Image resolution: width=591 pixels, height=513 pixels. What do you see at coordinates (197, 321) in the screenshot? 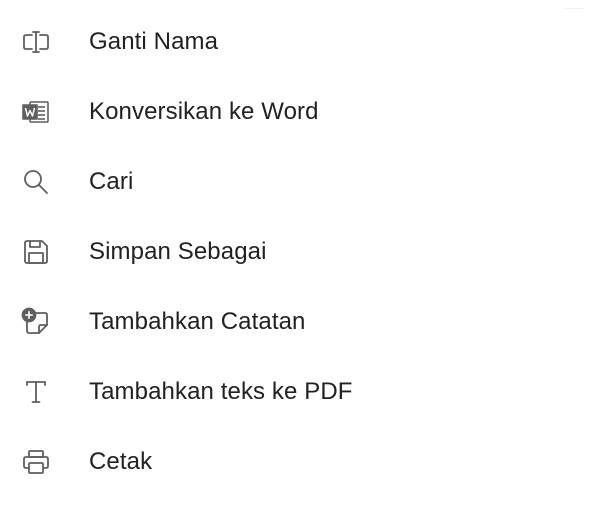
I see `menu-item-label: Tambahkan Catatan` at bounding box center [197, 321].